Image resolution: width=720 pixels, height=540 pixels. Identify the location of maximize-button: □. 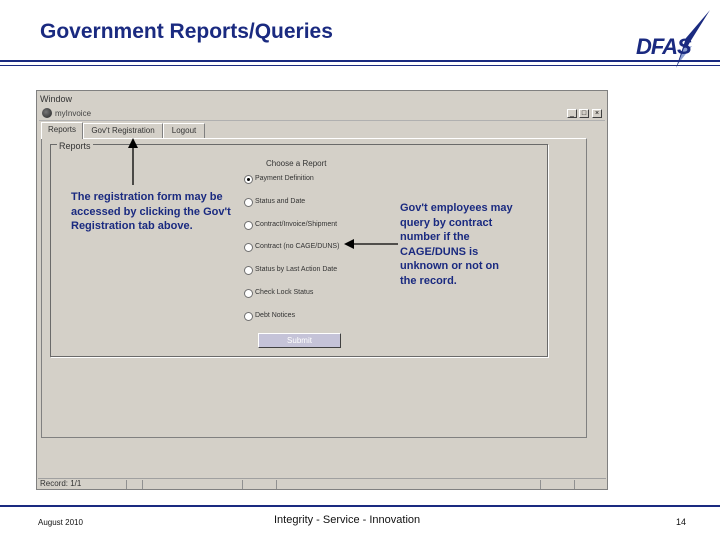
(584, 113).